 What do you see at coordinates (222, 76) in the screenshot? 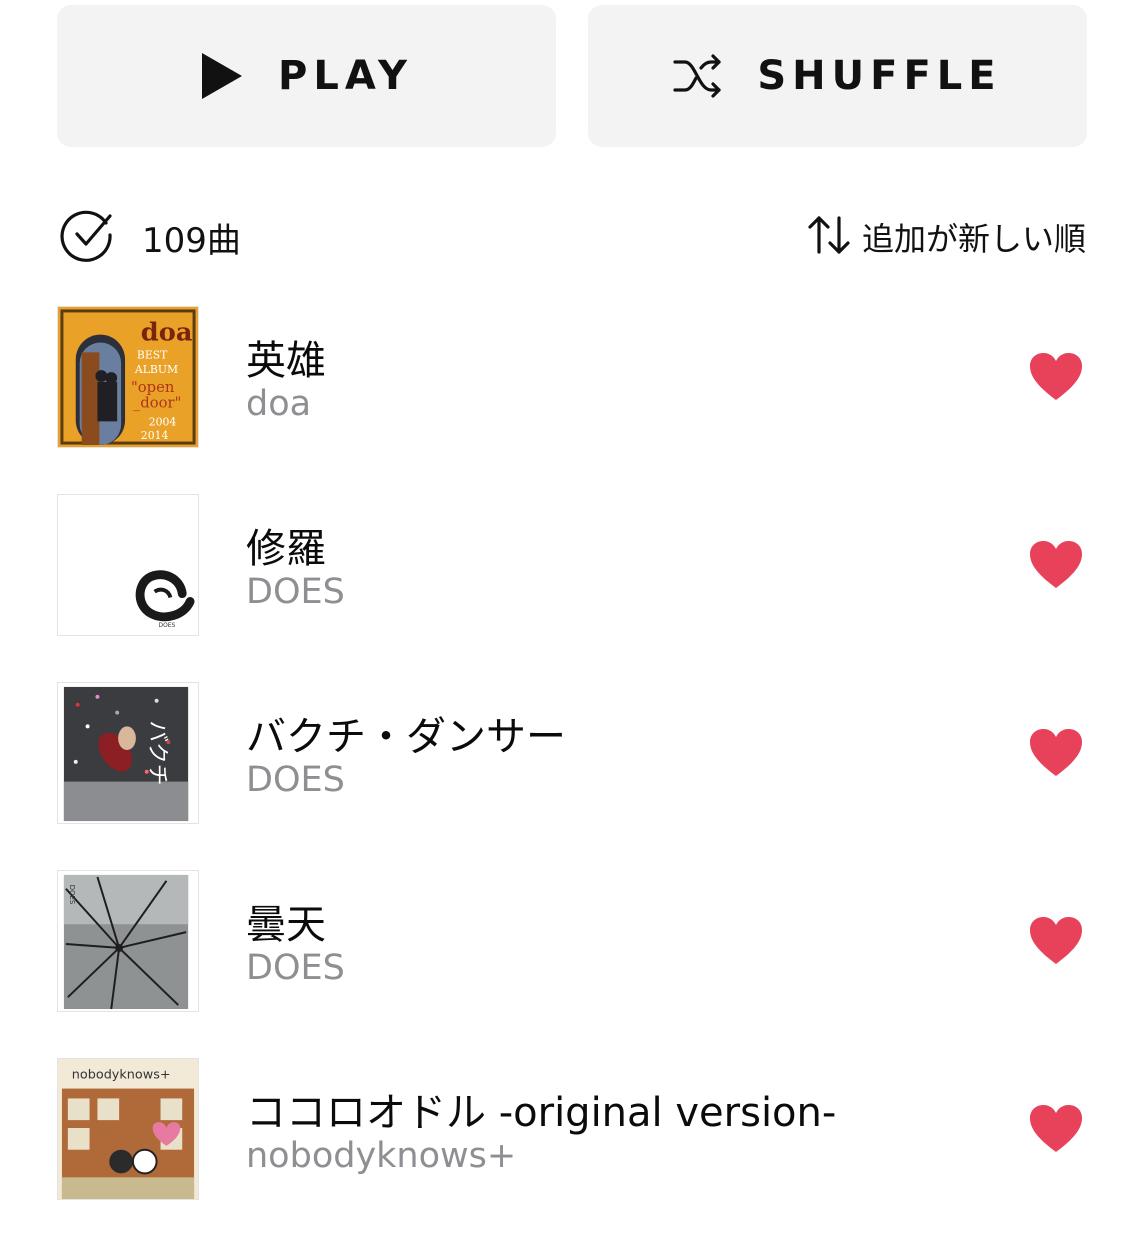
I see `play-icon` at bounding box center [222, 76].